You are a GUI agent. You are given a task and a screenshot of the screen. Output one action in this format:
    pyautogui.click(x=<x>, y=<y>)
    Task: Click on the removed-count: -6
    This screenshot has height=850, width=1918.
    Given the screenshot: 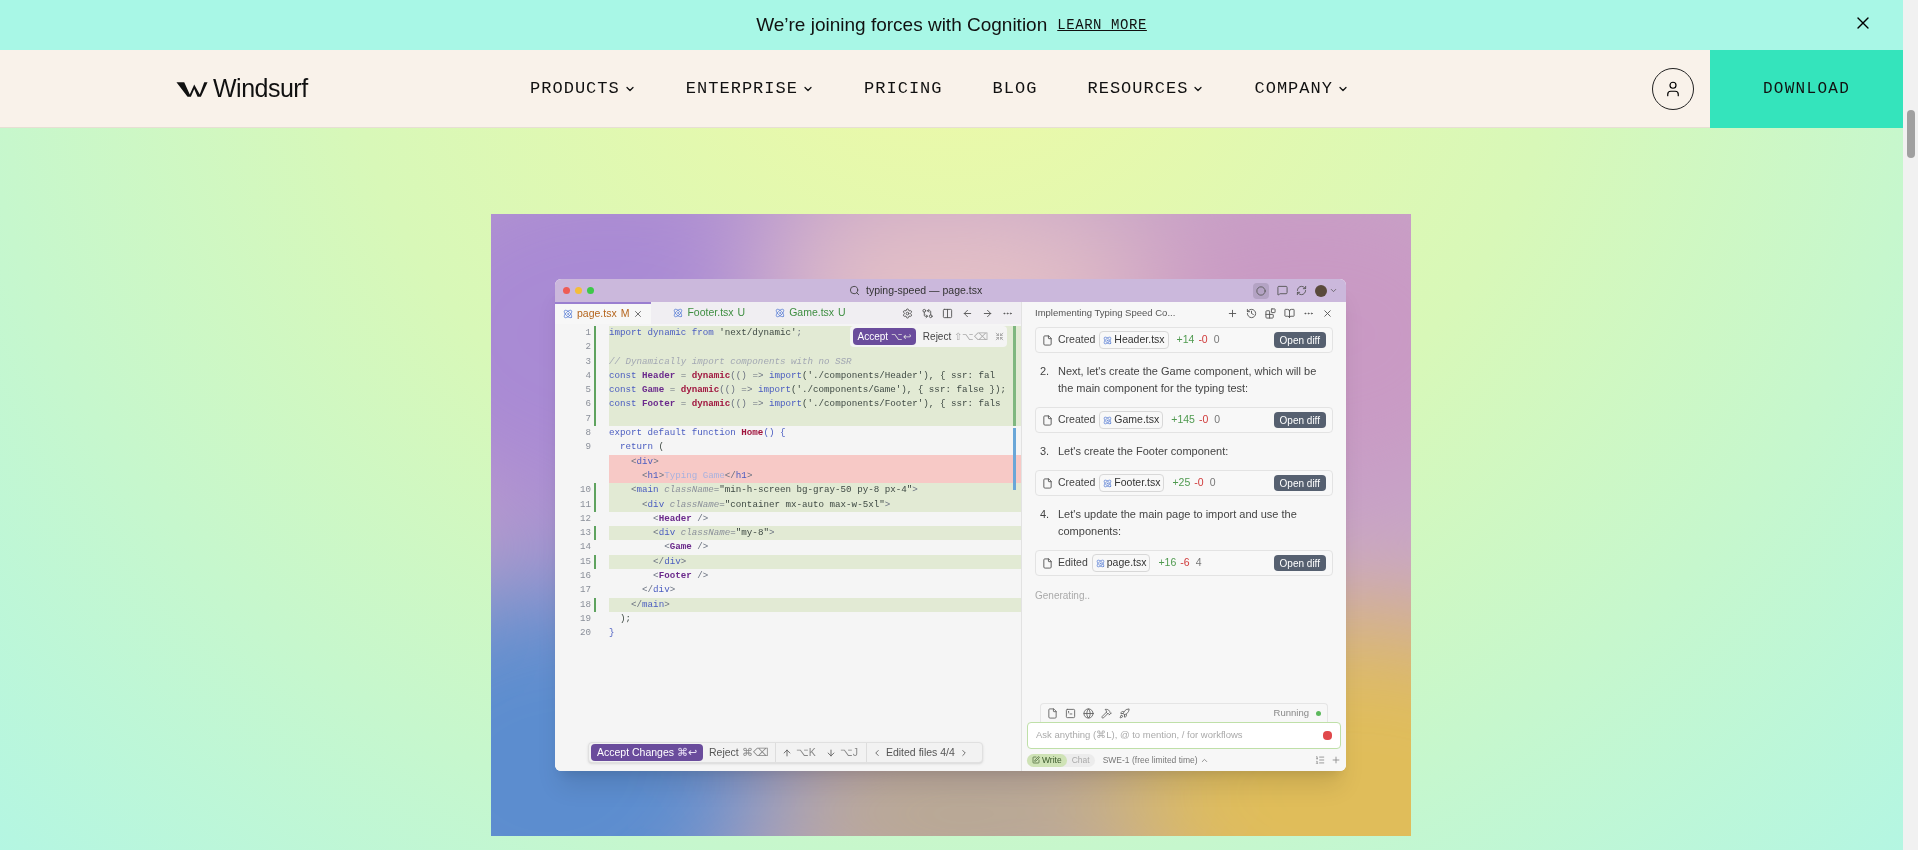 What is the action you would take?
    pyautogui.click(x=1185, y=563)
    